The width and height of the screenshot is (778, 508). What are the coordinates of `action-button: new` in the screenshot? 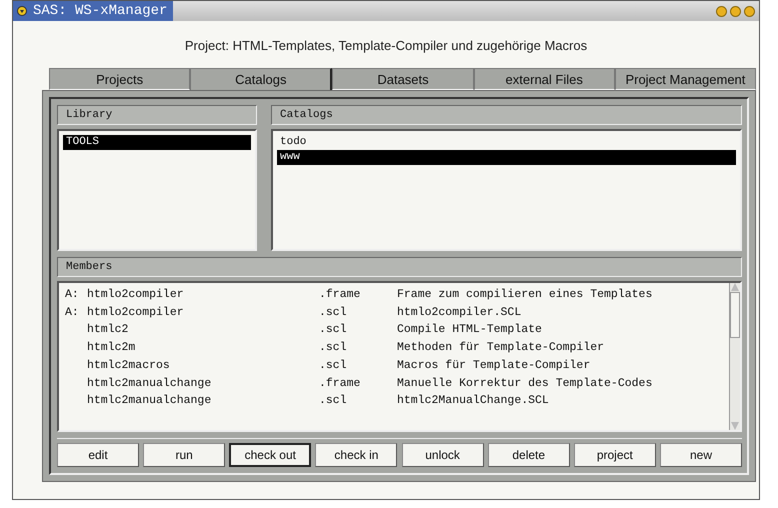 It's located at (701, 455).